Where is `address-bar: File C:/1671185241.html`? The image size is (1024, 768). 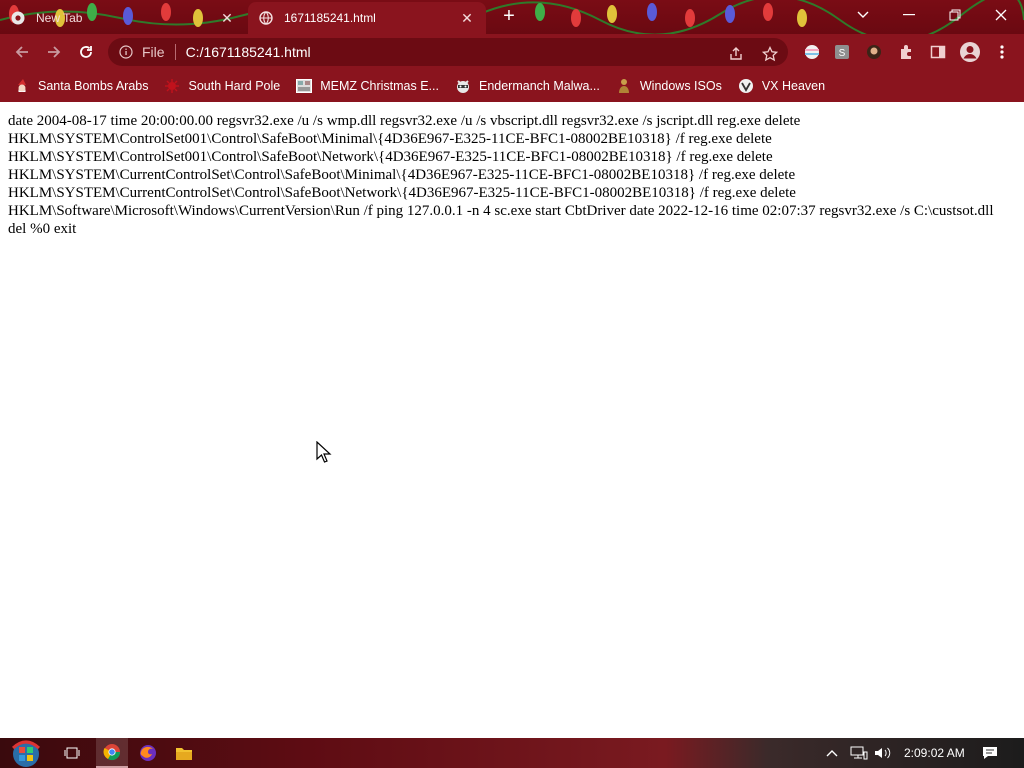
address-bar: File C:/1671185241.html is located at coordinates (448, 52).